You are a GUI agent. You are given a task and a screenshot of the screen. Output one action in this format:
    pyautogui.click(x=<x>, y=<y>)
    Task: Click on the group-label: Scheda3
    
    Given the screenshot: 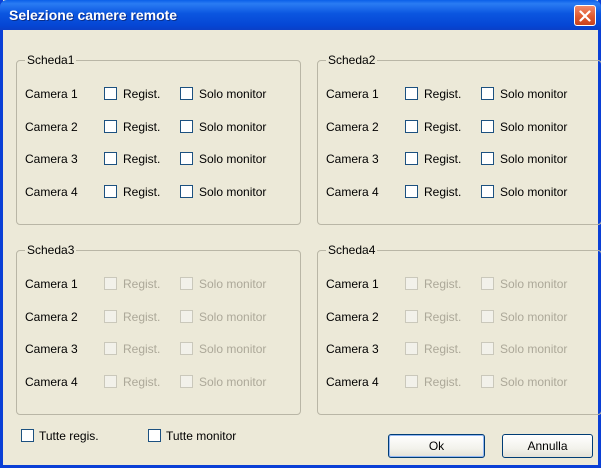 What is the action you would take?
    pyautogui.click(x=51, y=250)
    